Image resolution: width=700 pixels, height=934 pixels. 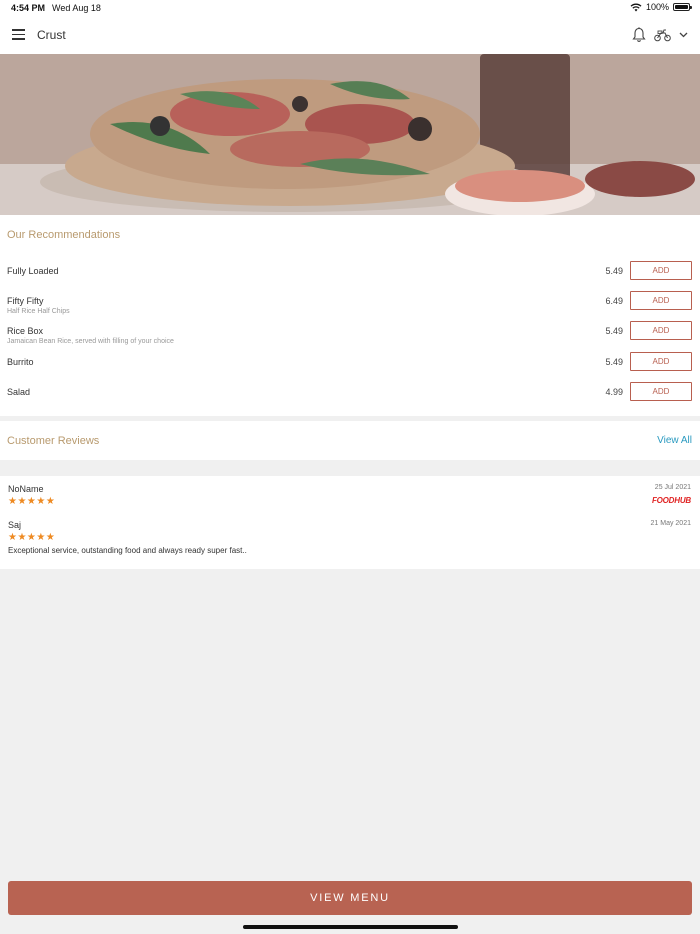 I want to click on status-date: Wed Aug 18, so click(x=76, y=8).